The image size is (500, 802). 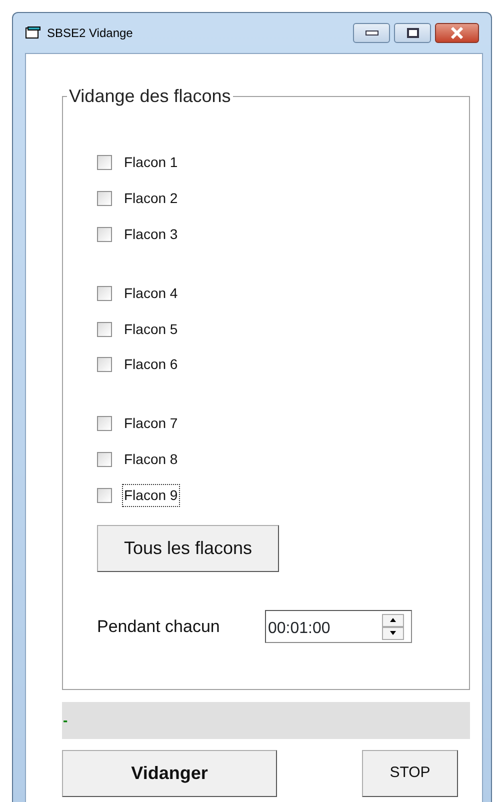 I want to click on window-title: SBSE2 Vidange, so click(x=90, y=33).